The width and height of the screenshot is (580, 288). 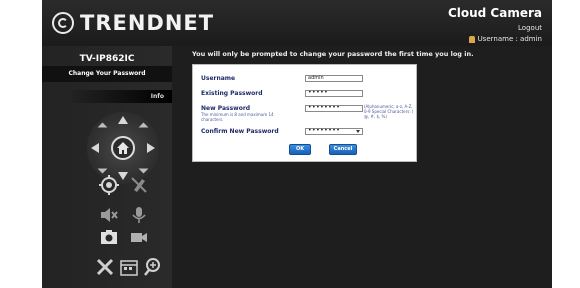 What do you see at coordinates (122, 96) in the screenshot?
I see `info-menu-item: Info` at bounding box center [122, 96].